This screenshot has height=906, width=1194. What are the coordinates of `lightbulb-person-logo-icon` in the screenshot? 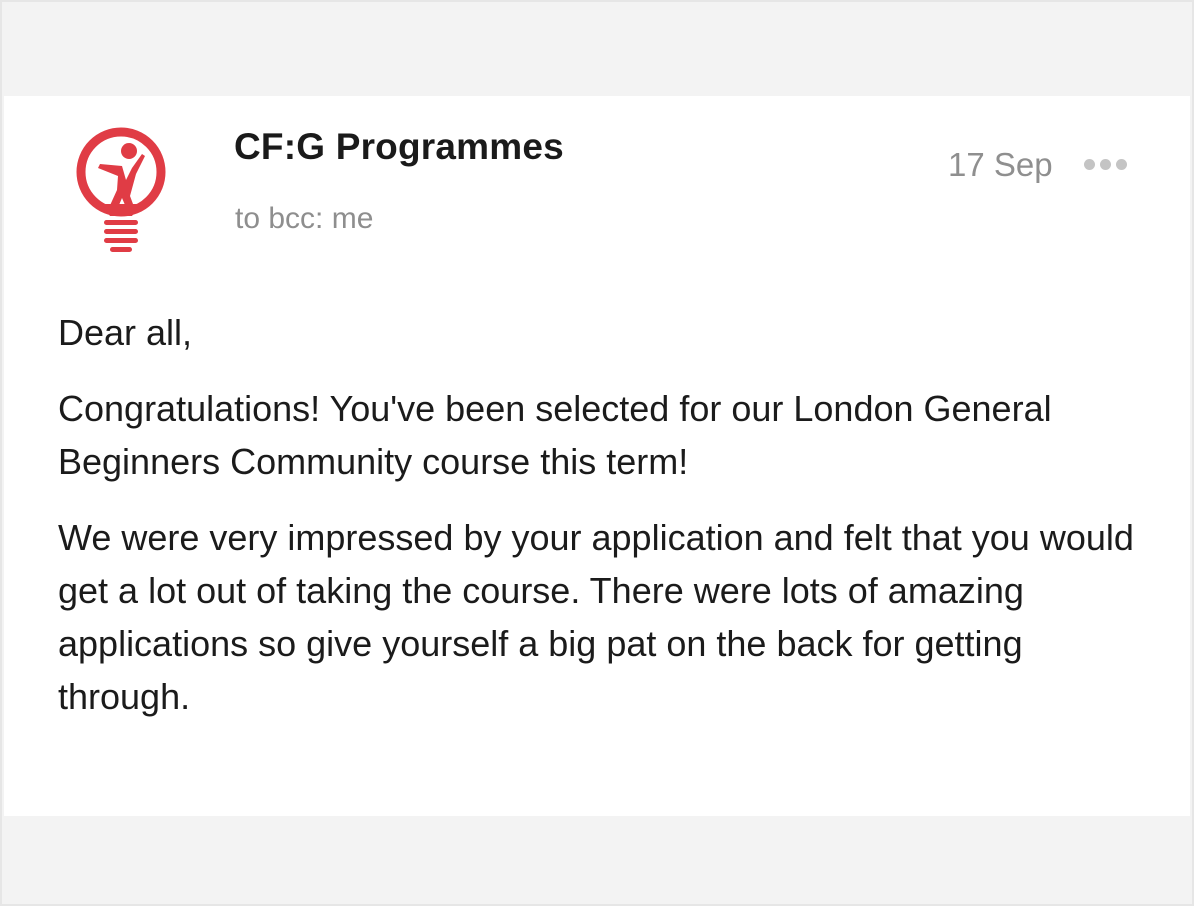 It's located at (121, 189).